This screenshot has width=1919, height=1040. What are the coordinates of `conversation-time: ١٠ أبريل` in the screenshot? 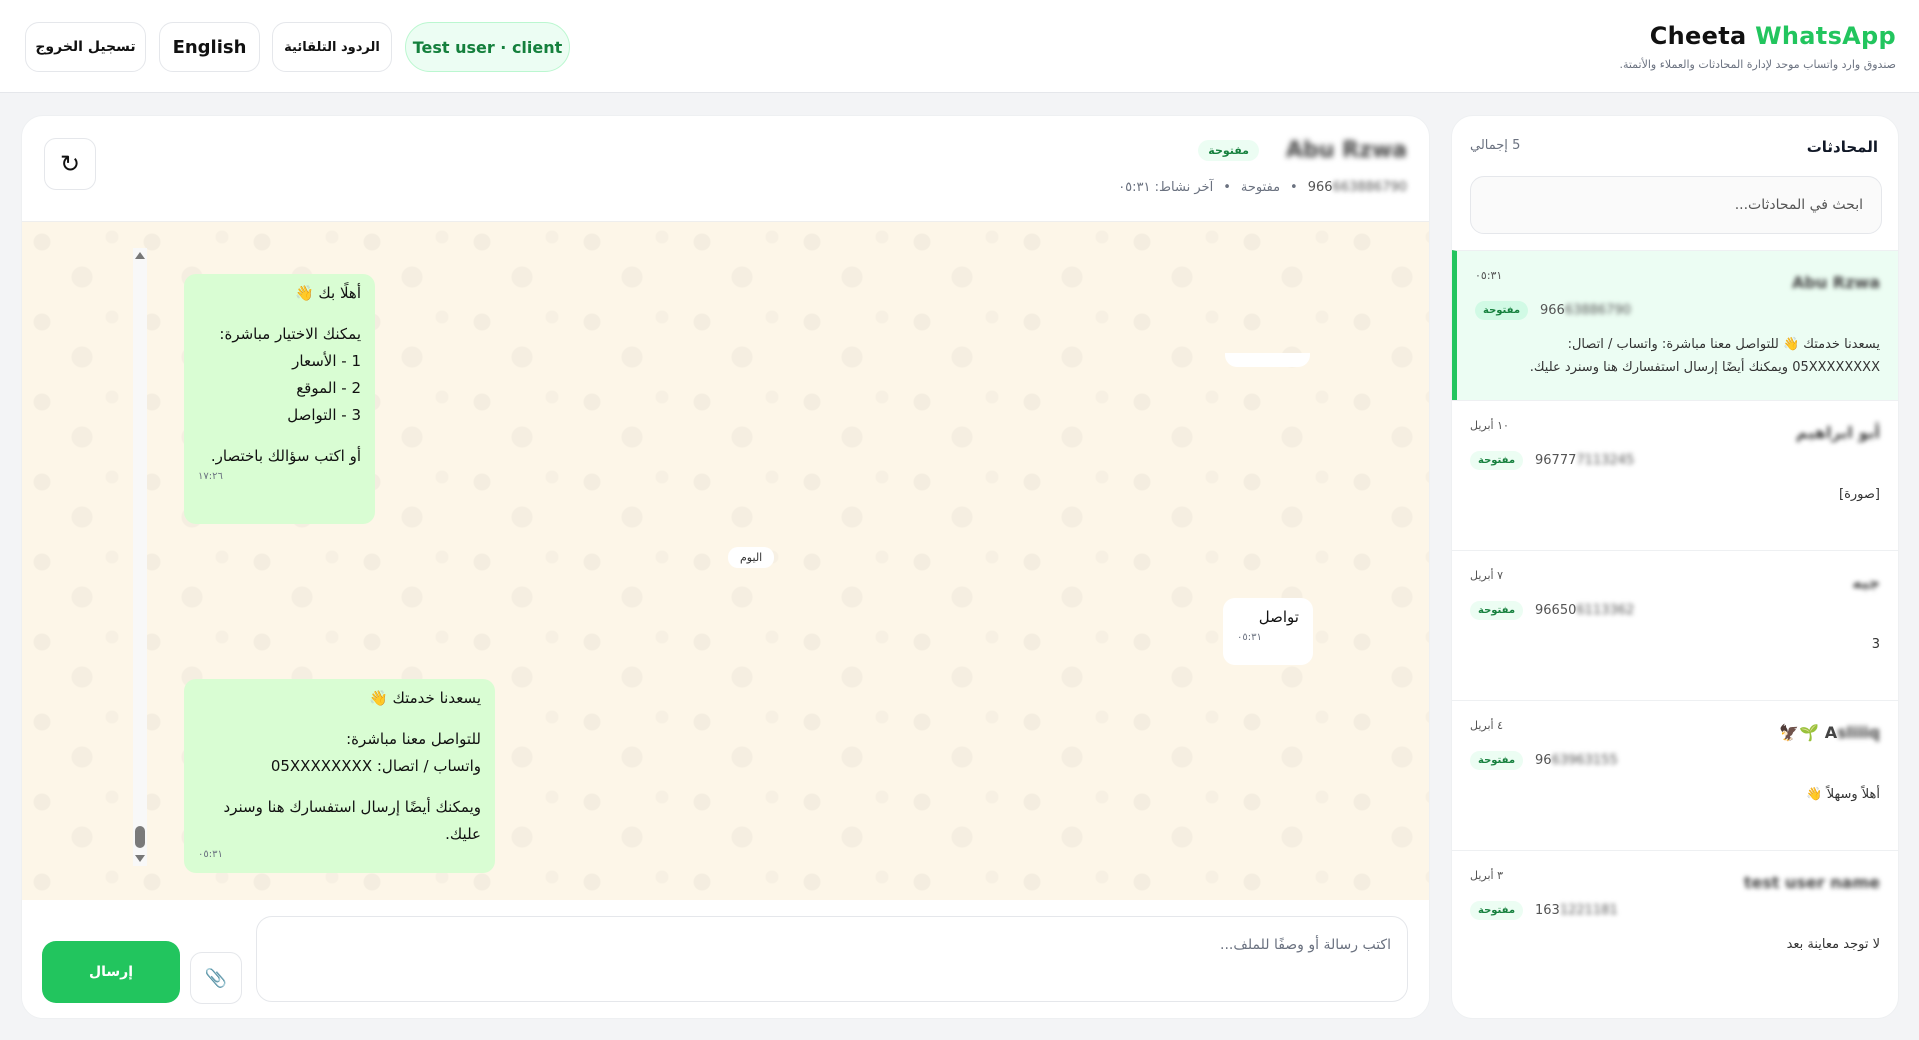 It's located at (1489, 425).